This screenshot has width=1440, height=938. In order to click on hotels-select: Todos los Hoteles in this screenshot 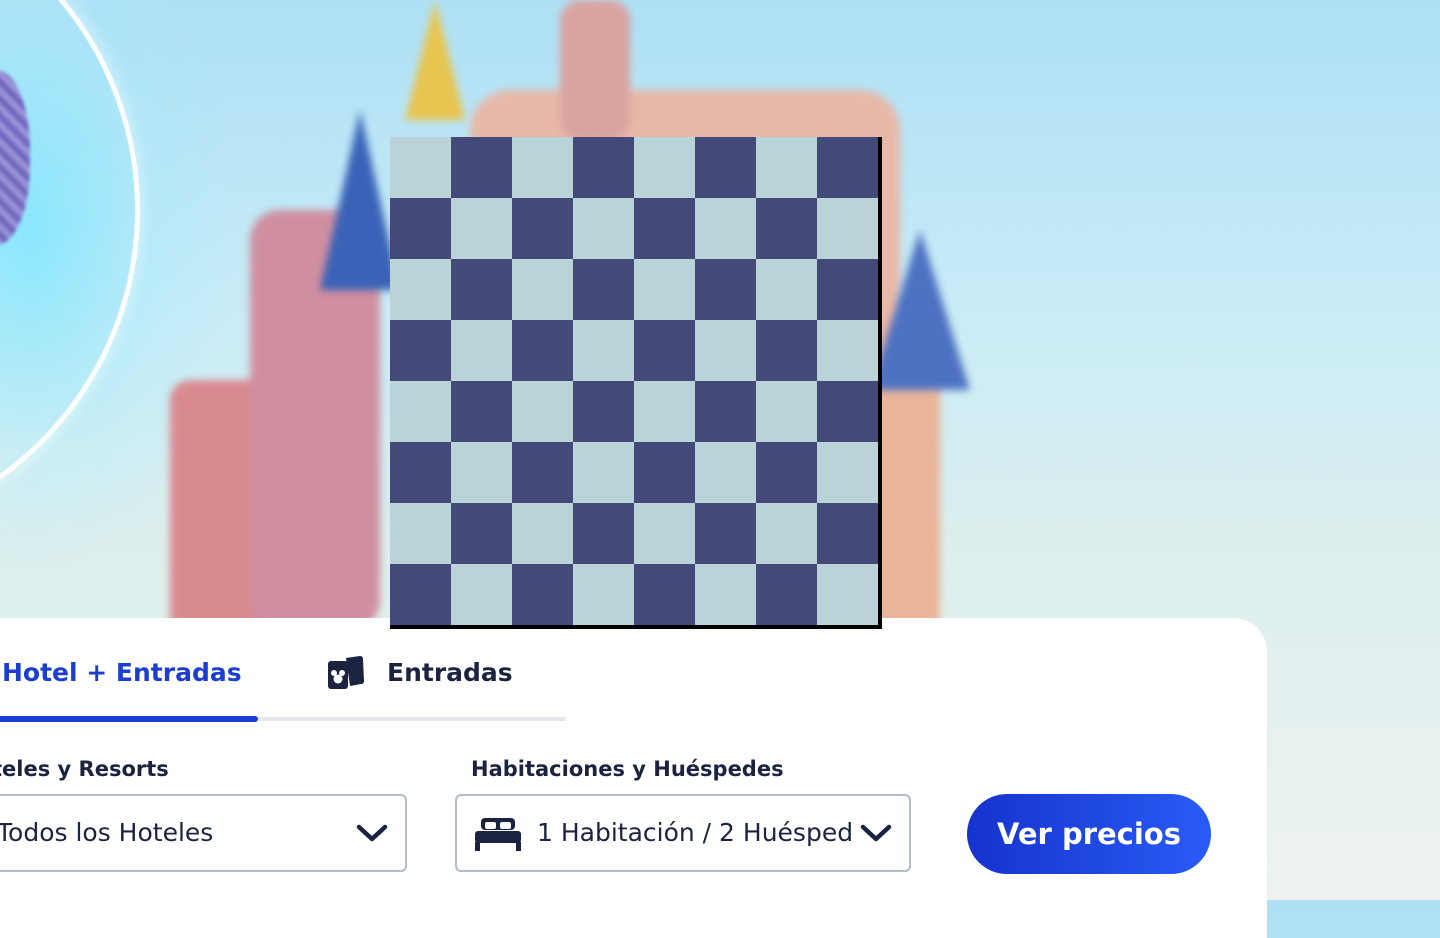, I will do `click(203, 833)`.